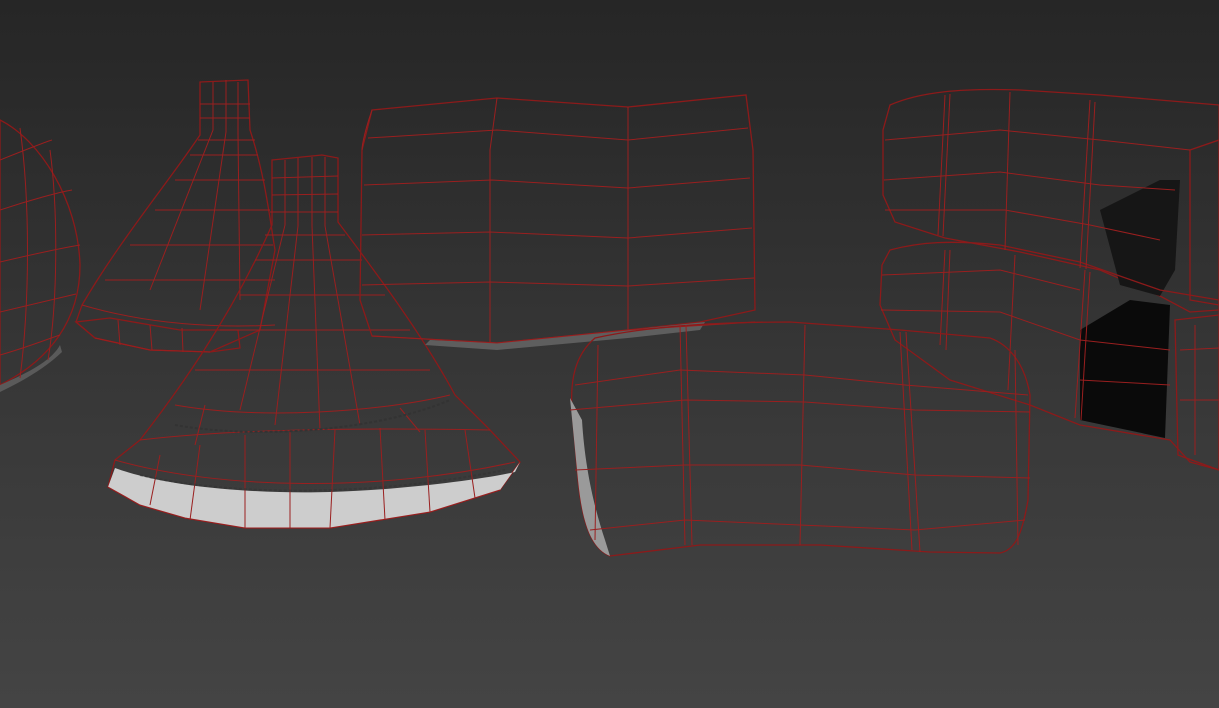 This screenshot has width=1219, height=708. Describe the element at coordinates (40, 255) in the screenshot. I see `sphere-mesh-icon` at that location.